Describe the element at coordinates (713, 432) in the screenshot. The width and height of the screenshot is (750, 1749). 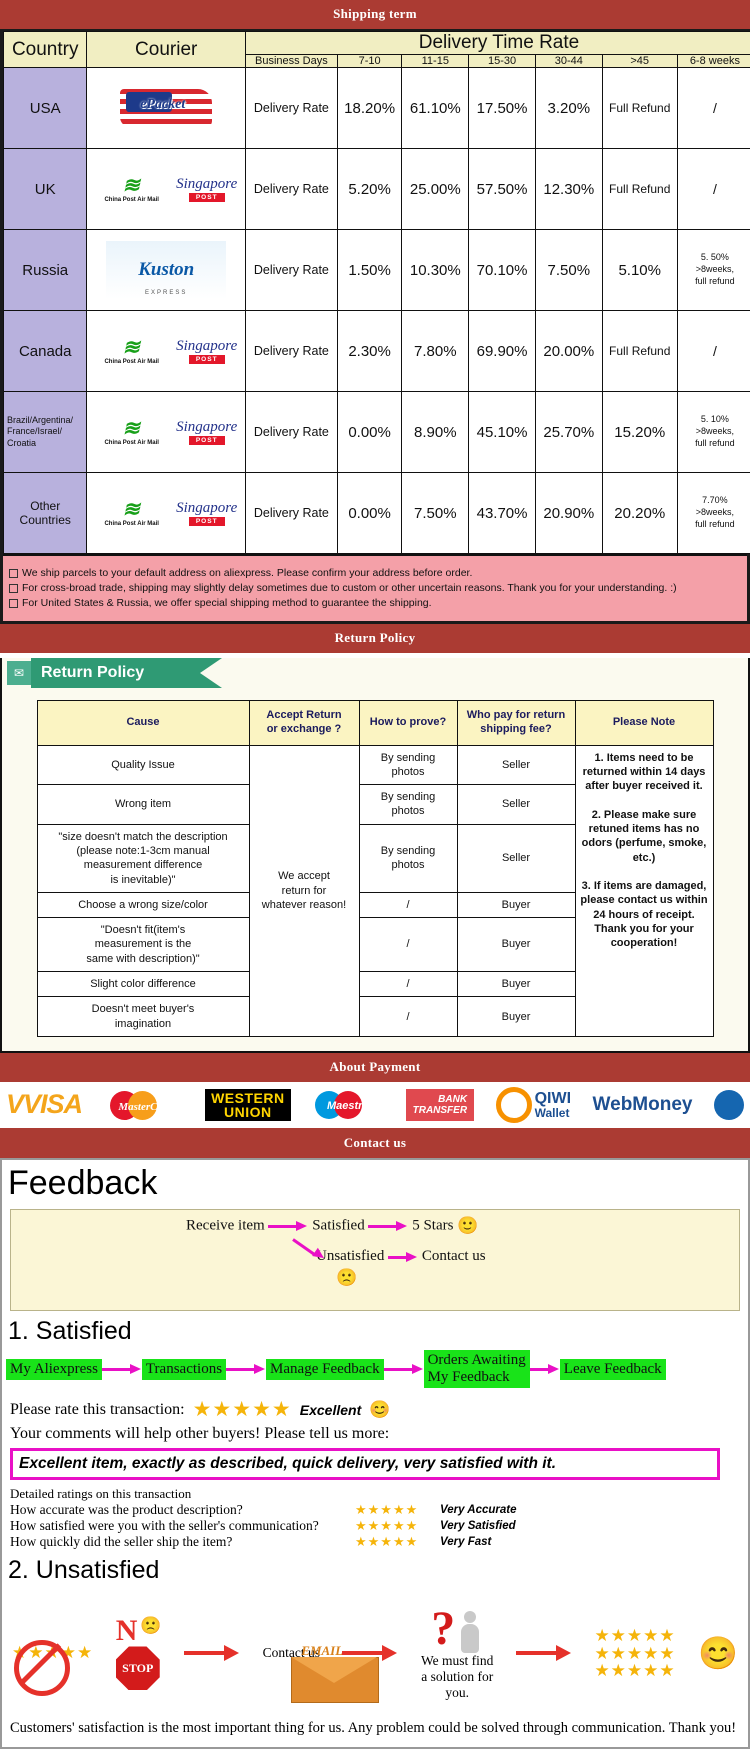
I see `rate-brazil-6-8-weeks: 5. 10% >8weeks, full refund` at that location.